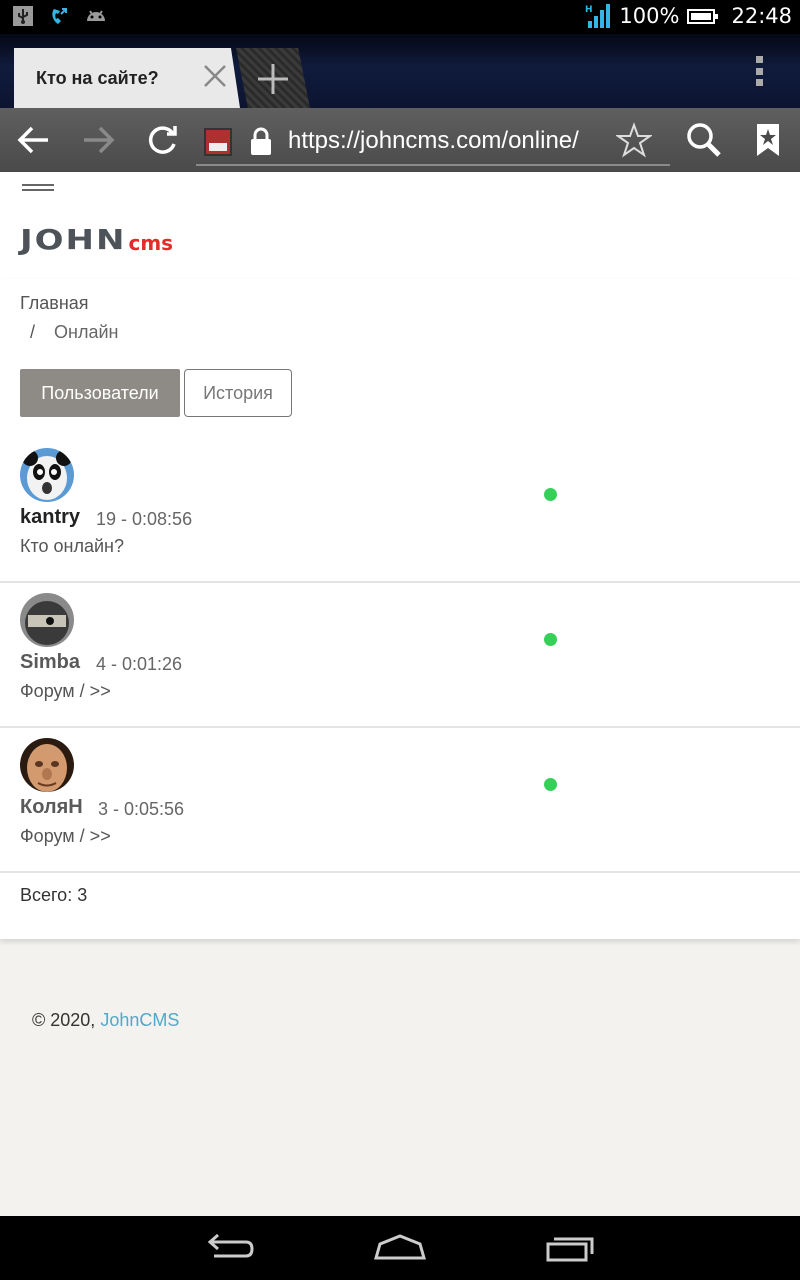 Image resolution: width=800 pixels, height=1280 pixels. What do you see at coordinates (760, 71) in the screenshot?
I see `overflow-menu-button` at bounding box center [760, 71].